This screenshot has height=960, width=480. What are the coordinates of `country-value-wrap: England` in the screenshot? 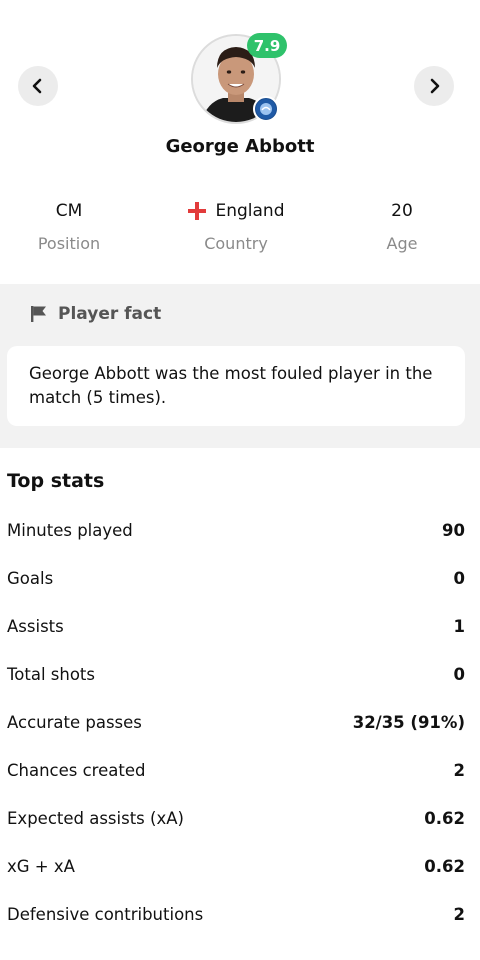 It's located at (236, 211).